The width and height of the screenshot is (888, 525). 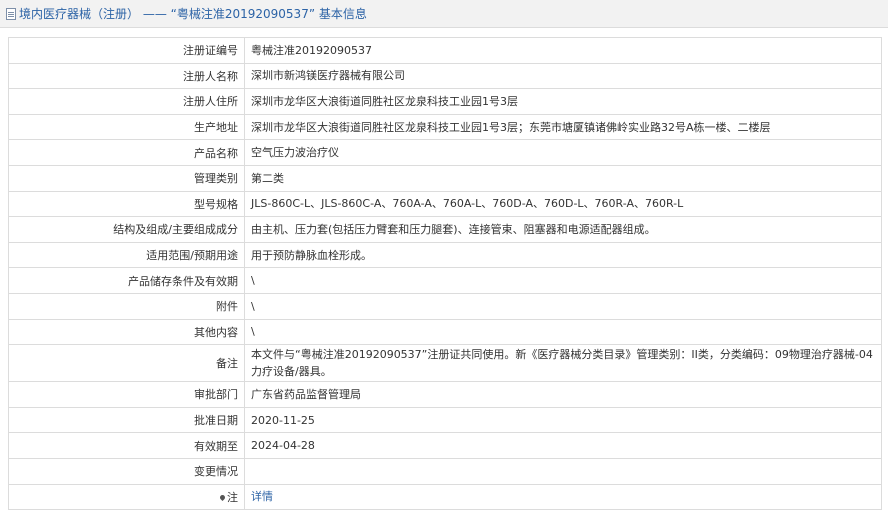 I want to click on document-icon, so click(x=11, y=13).